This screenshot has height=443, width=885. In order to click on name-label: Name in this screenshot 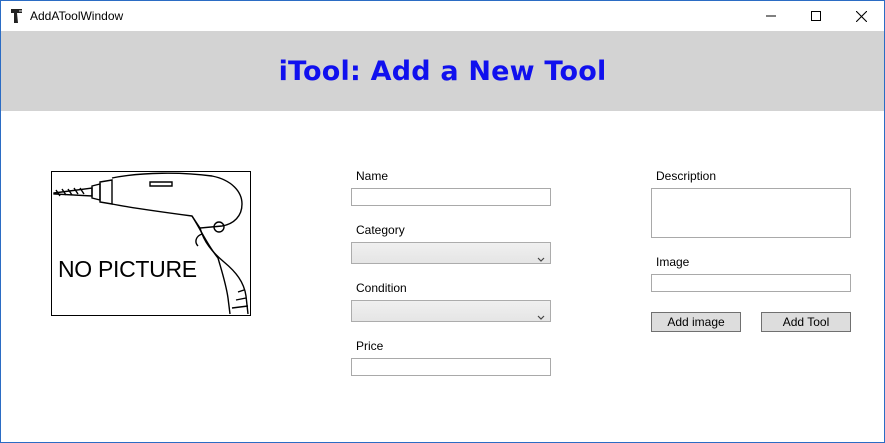, I will do `click(372, 176)`.